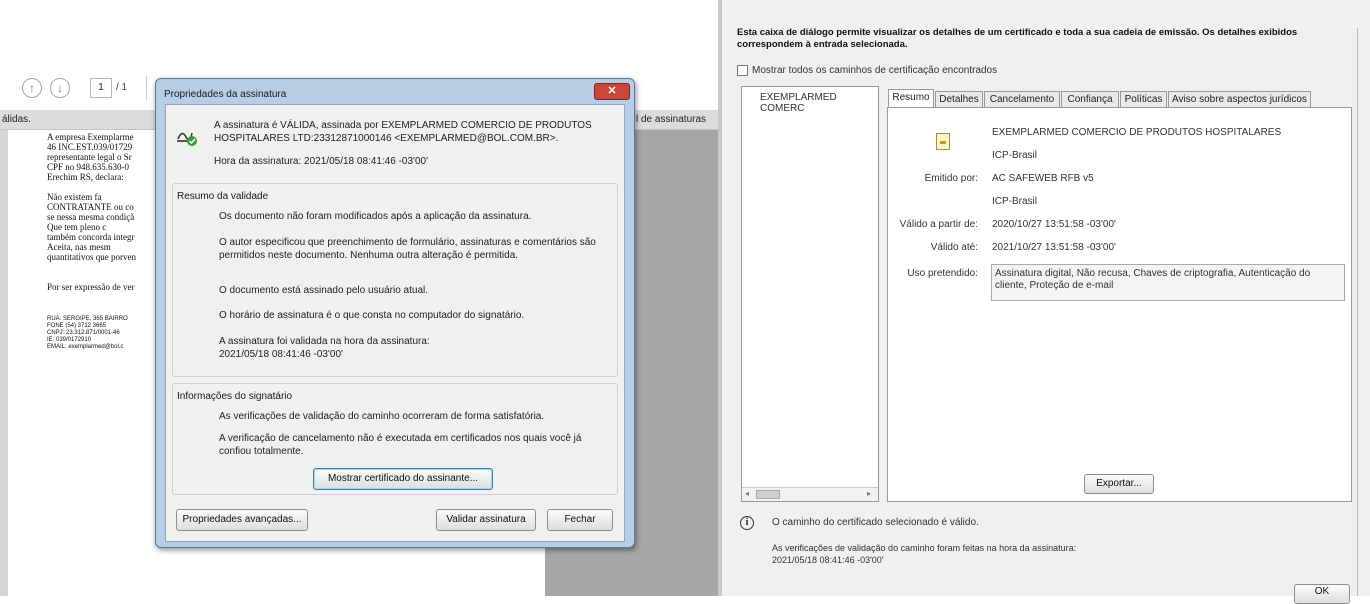 This screenshot has height=604, width=1370. I want to click on tab-politicas: Políticas, so click(1143, 99).